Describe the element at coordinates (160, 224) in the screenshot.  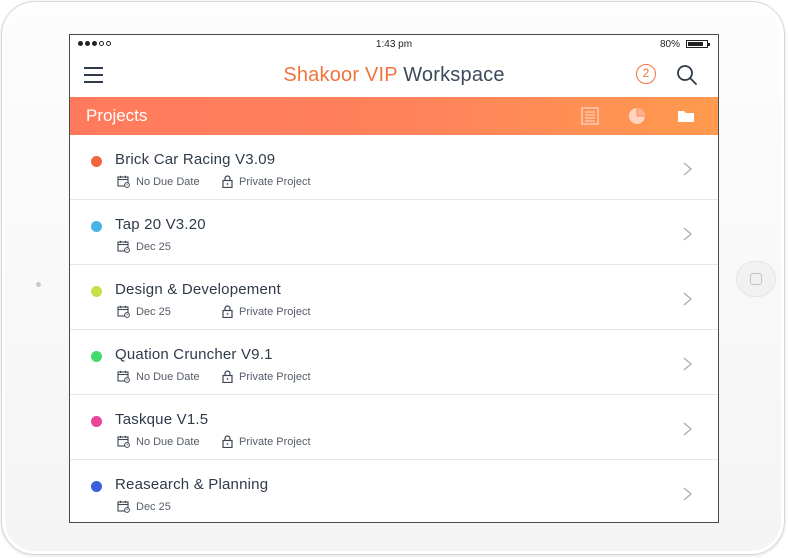
I see `project-name: Tap 20 V3.20` at that location.